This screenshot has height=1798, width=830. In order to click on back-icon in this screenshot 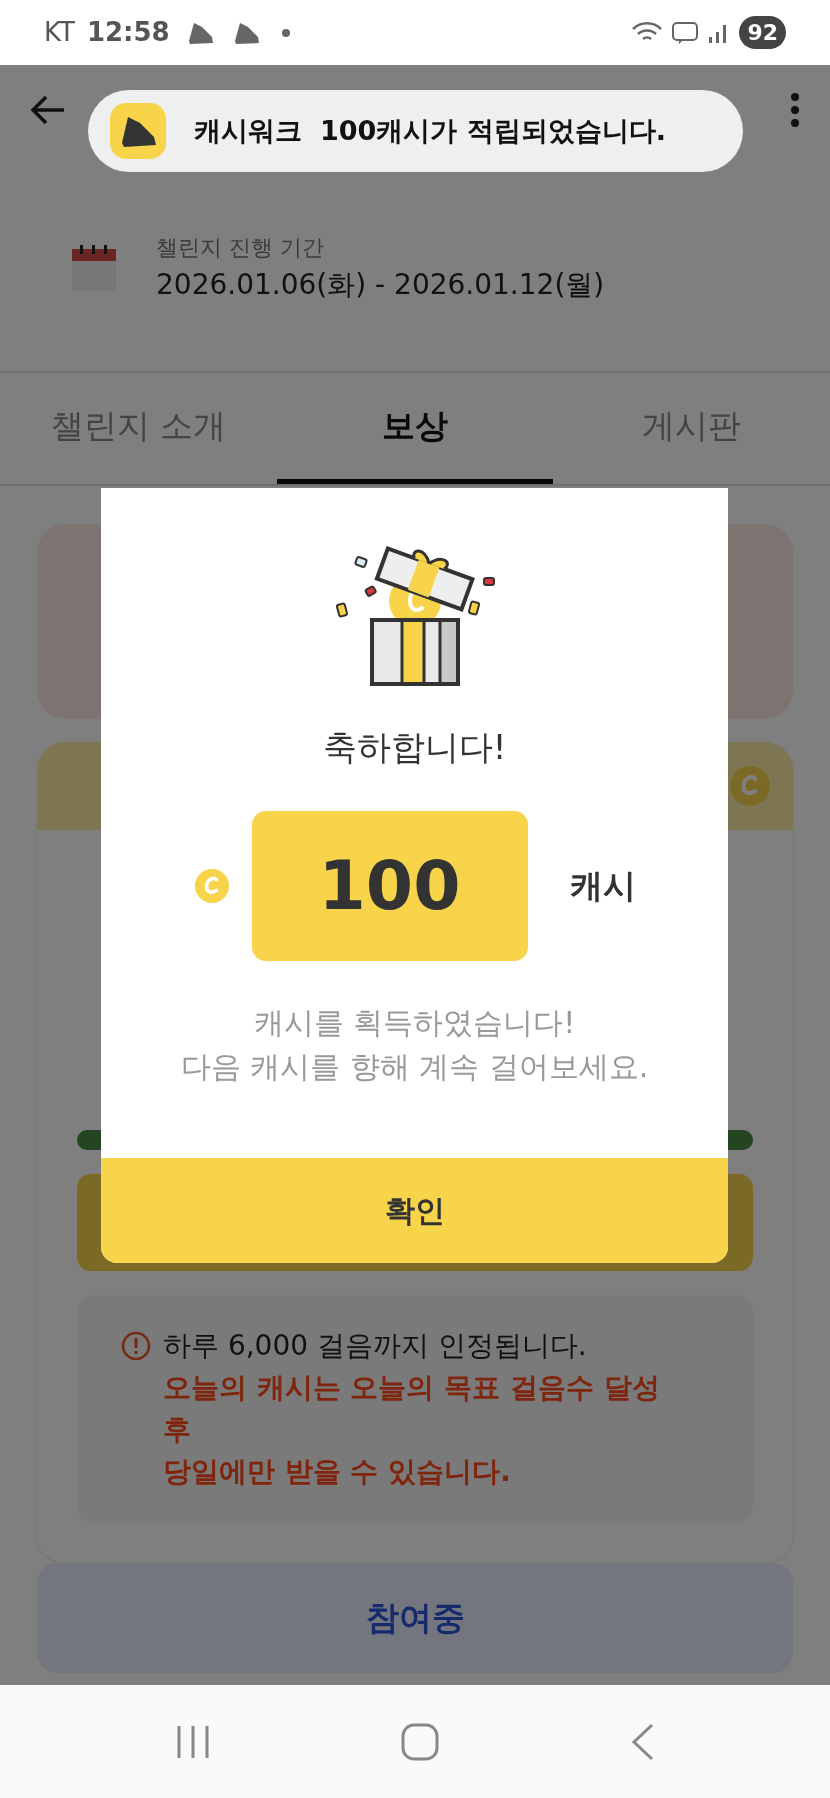, I will do `click(642, 1741)`.